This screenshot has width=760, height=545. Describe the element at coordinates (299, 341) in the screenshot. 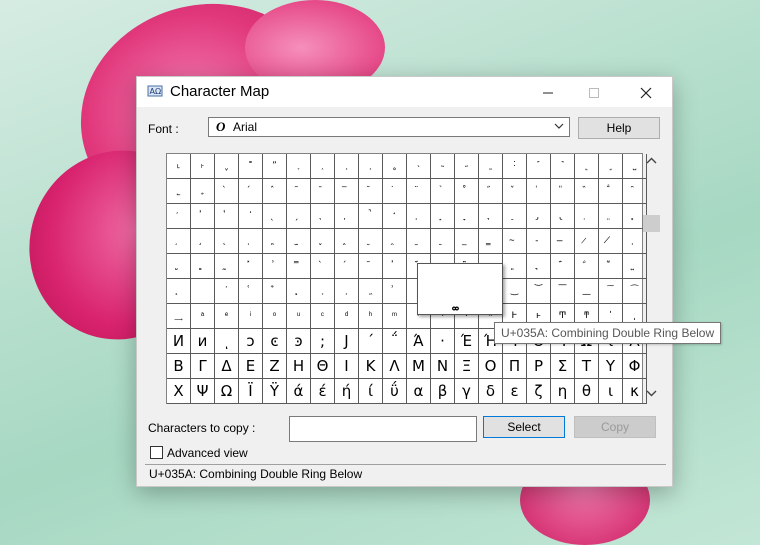

I see `character-cell: ͽ` at that location.